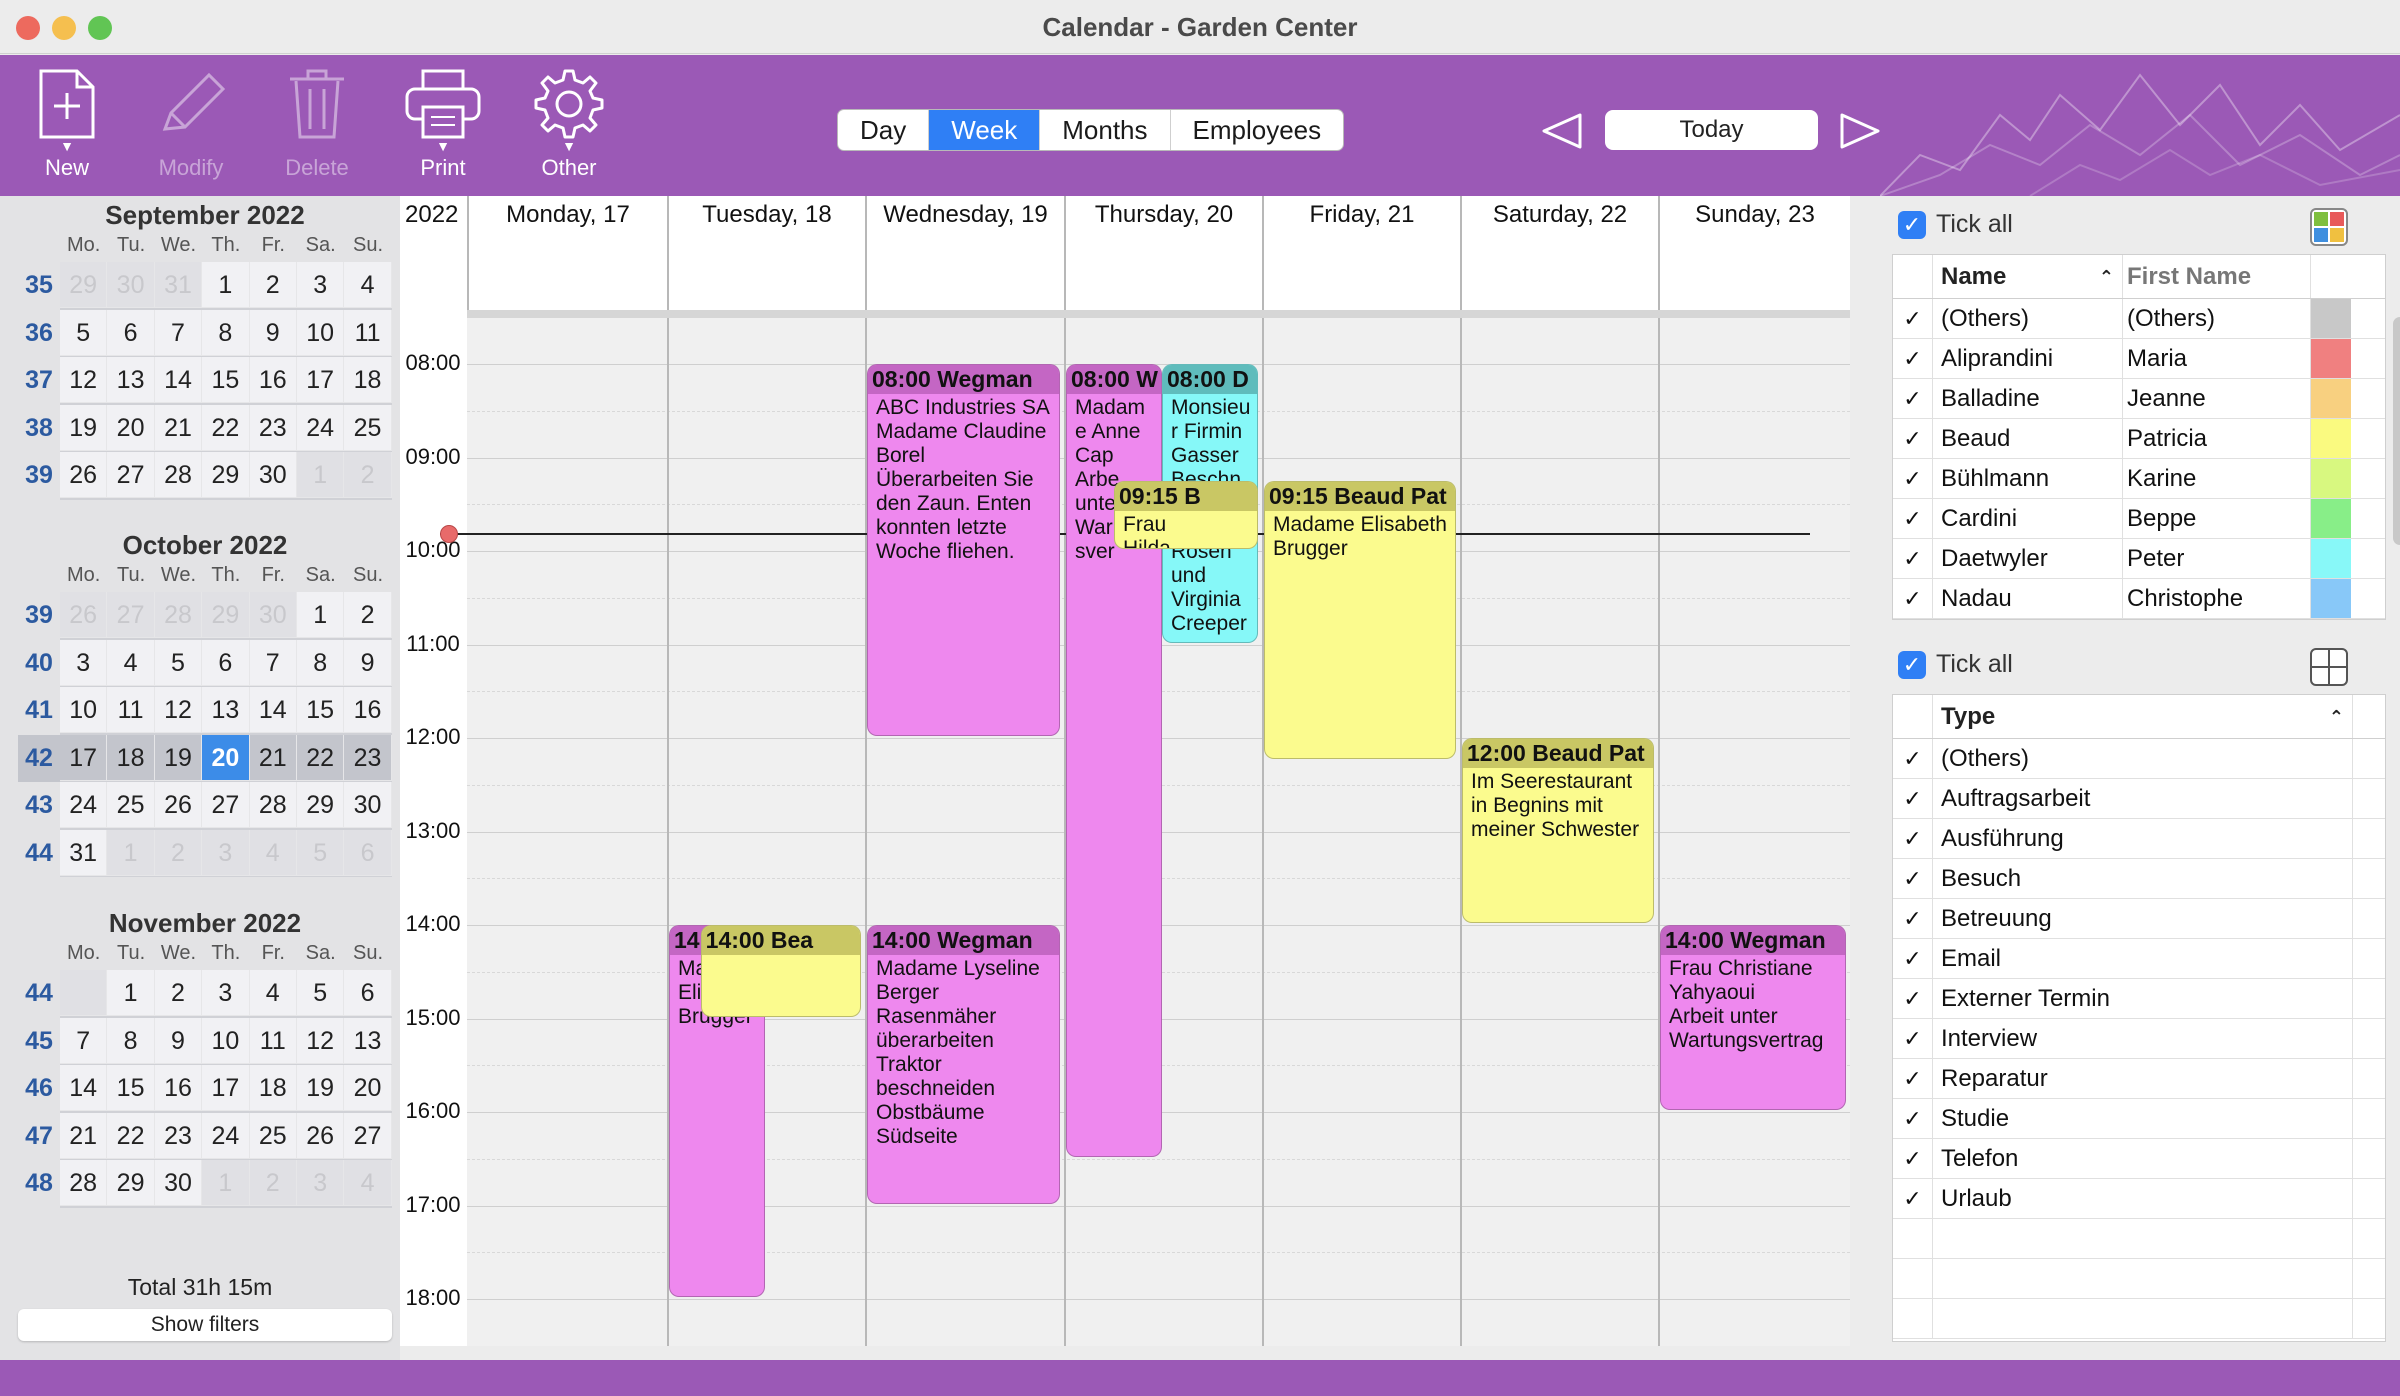 The image size is (2400, 1396). I want to click on calendar-event: 14:00 Bea, so click(780, 971).